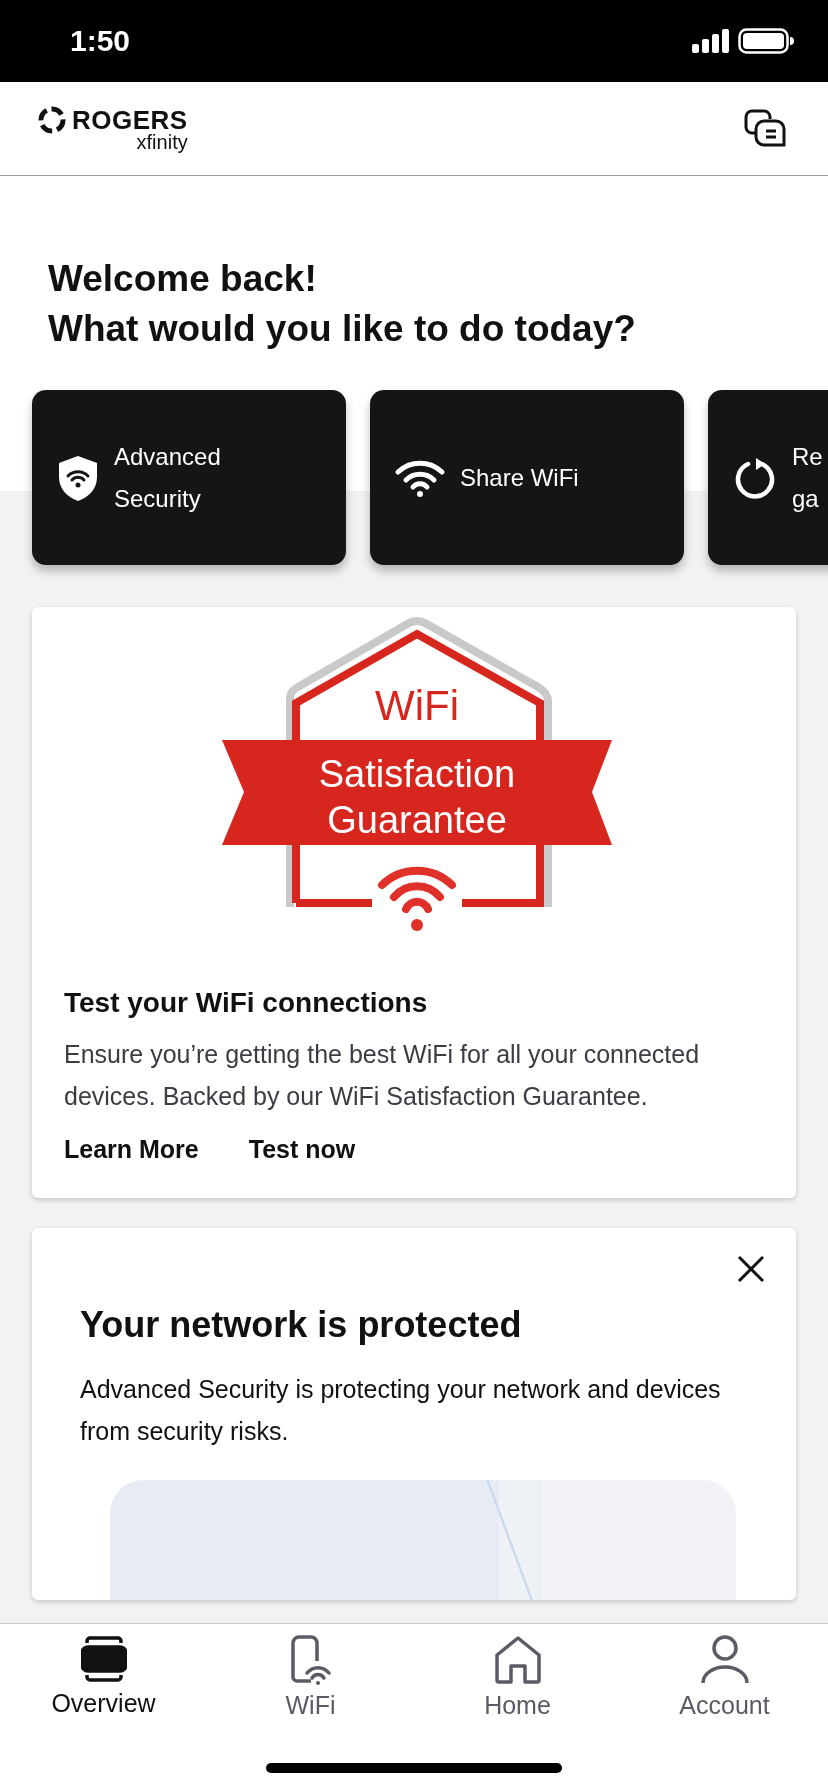 This screenshot has width=828, height=1792. What do you see at coordinates (103, 1659) in the screenshot?
I see `overview-icon` at bounding box center [103, 1659].